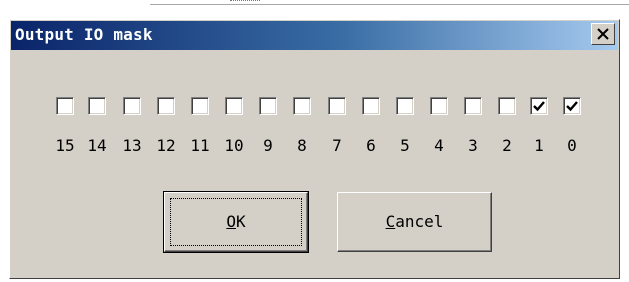  Describe the element at coordinates (84, 34) in the screenshot. I see `dialog-title: Output IO mask` at that location.